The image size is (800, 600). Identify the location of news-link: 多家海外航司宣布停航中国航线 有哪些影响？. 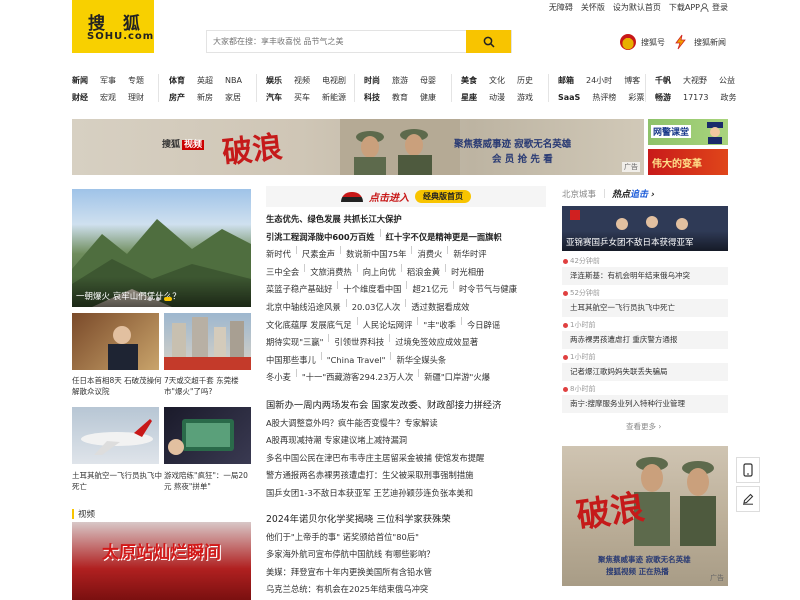
(350, 555).